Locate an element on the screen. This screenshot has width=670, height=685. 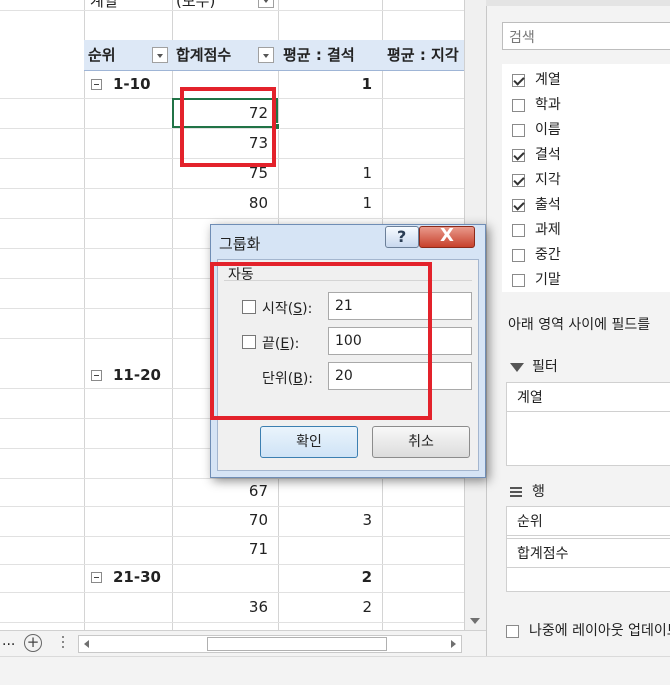
filter-field-label: 계열 is located at coordinates (104, 5).